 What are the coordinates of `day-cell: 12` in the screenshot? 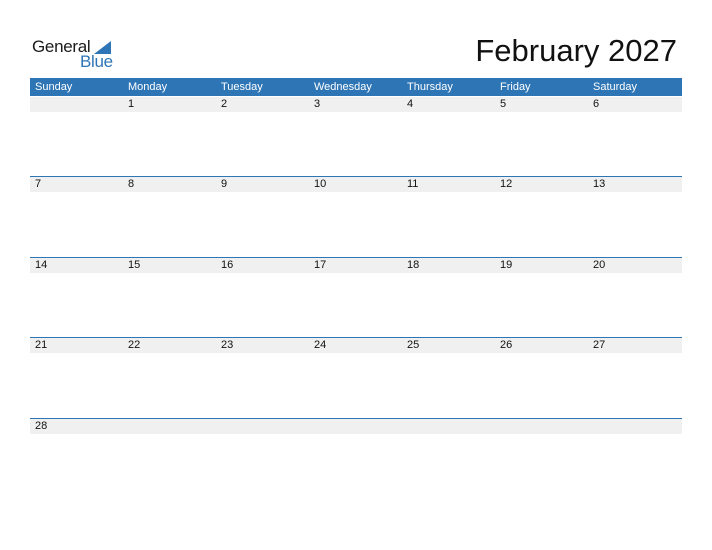 It's located at (503, 184).